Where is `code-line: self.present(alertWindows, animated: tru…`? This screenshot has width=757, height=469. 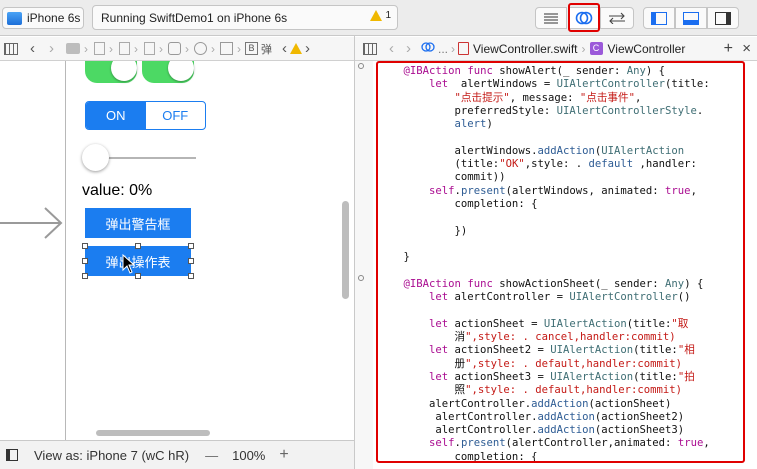 code-line: self.present(alertWindows, animated: tru… is located at coordinates (563, 190).